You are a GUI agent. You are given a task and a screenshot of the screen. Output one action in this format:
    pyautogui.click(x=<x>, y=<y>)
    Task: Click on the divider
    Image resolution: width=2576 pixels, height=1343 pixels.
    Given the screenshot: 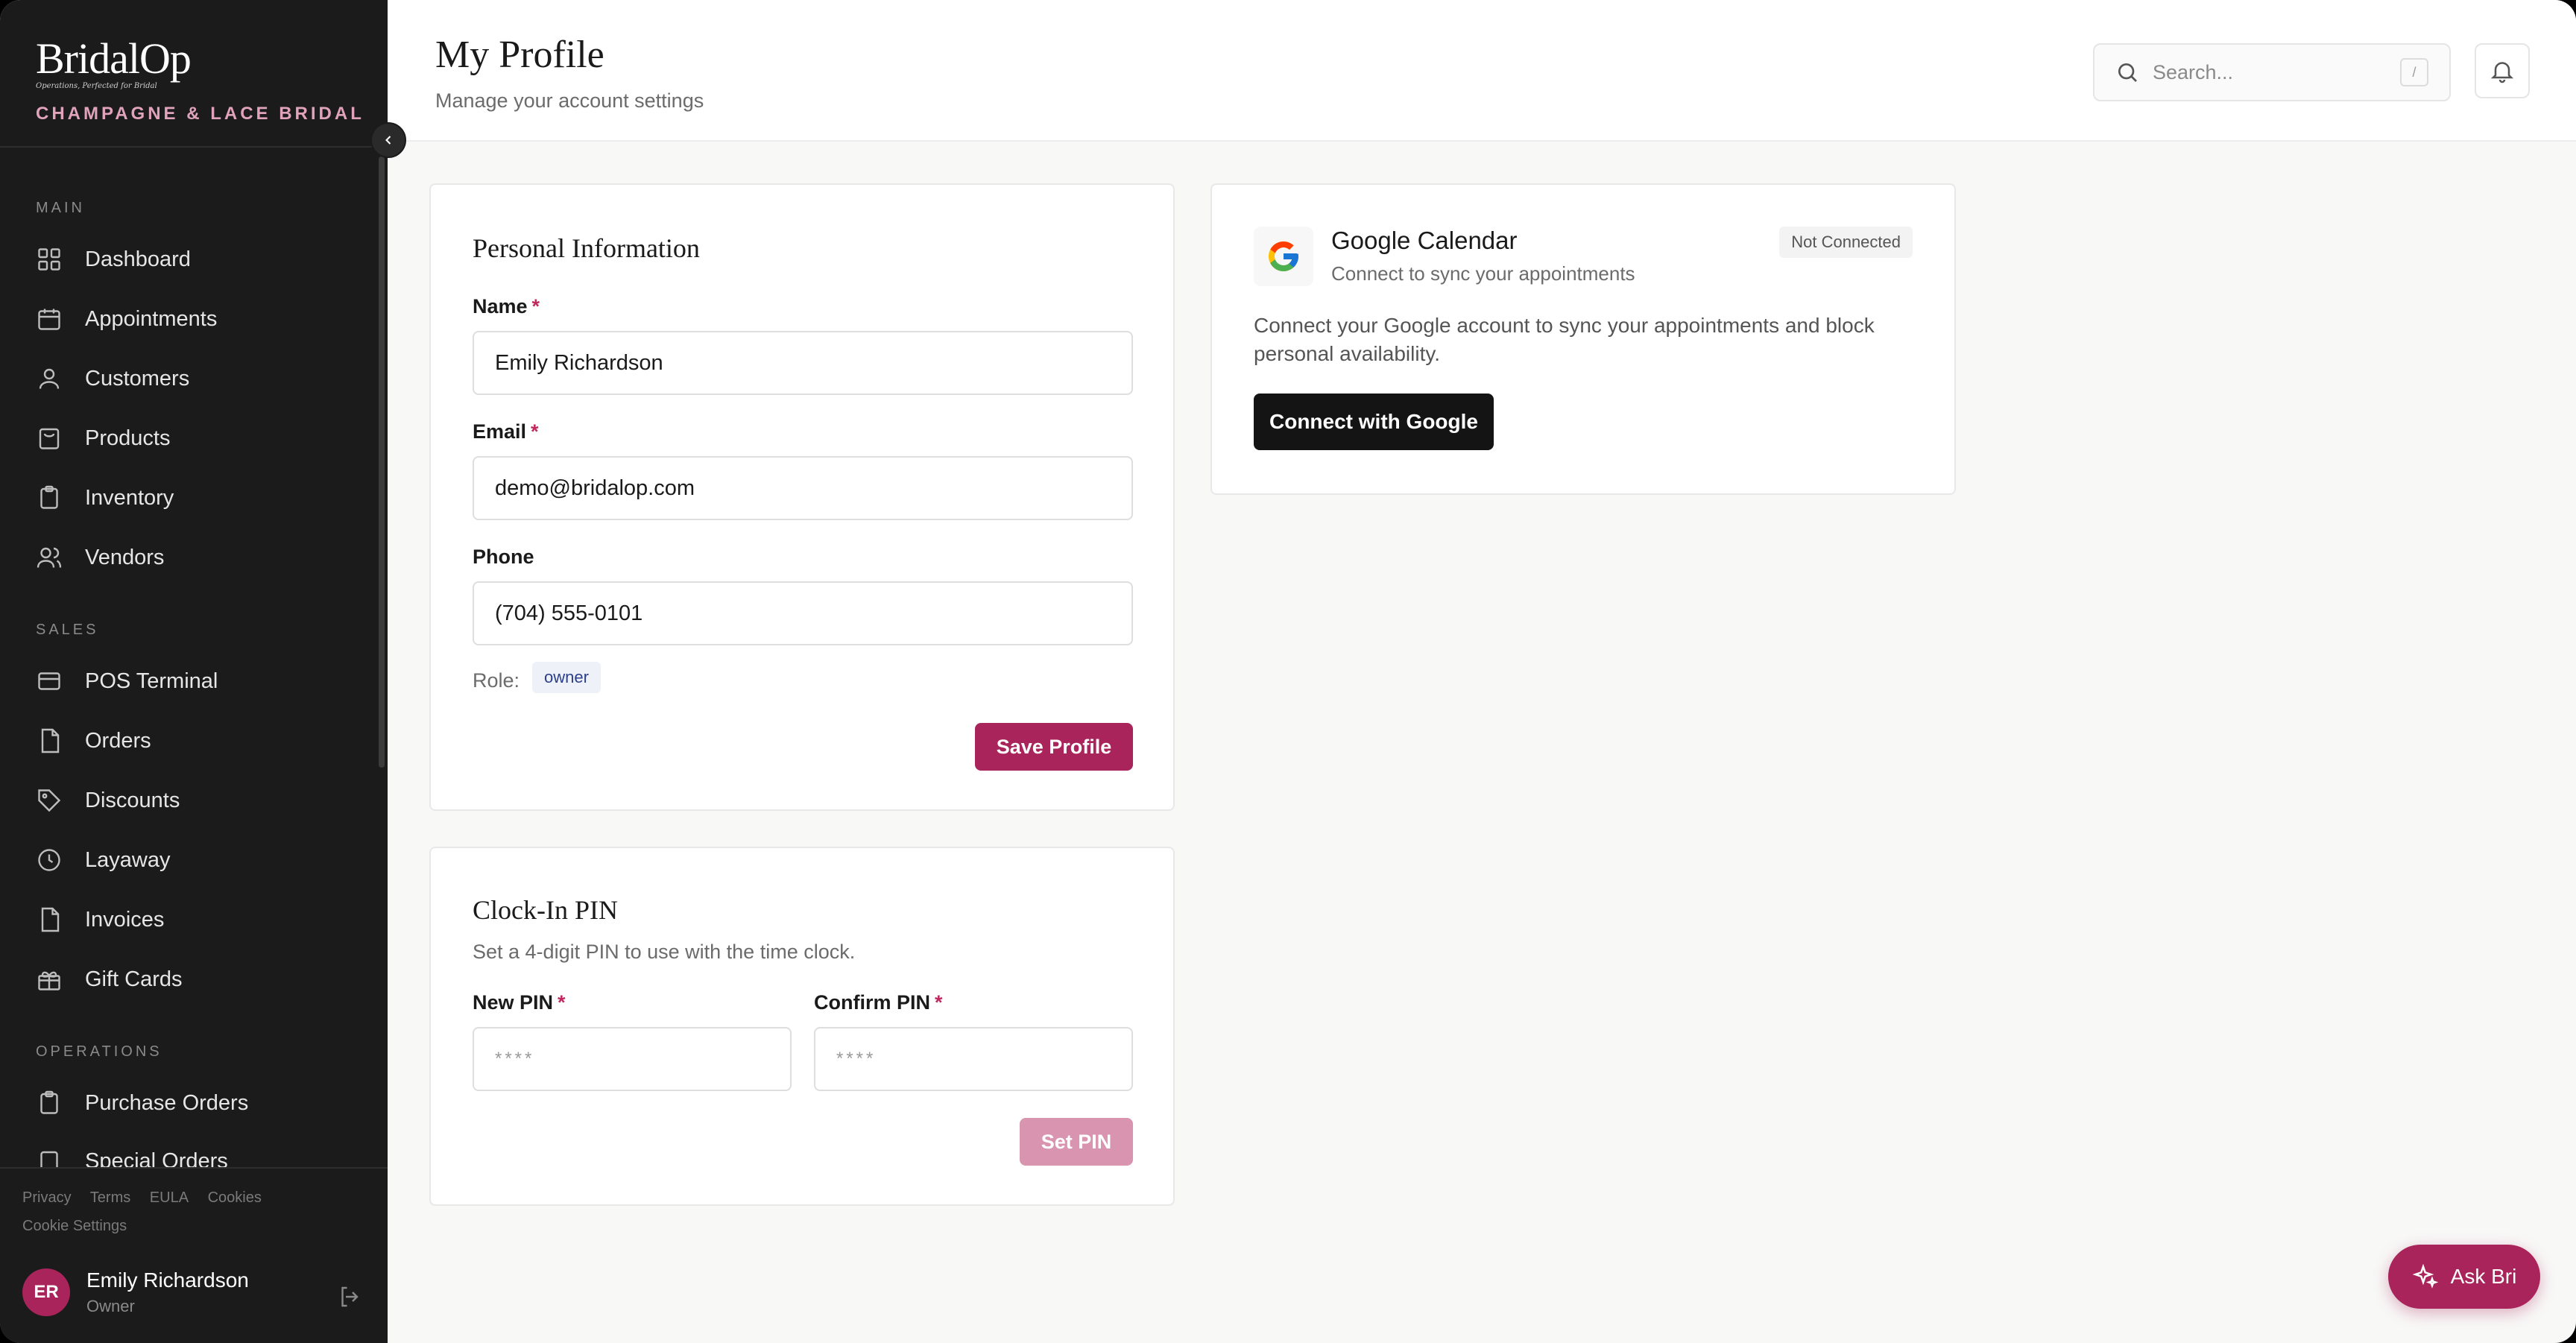 What is the action you would take?
    pyautogui.click(x=194, y=147)
    